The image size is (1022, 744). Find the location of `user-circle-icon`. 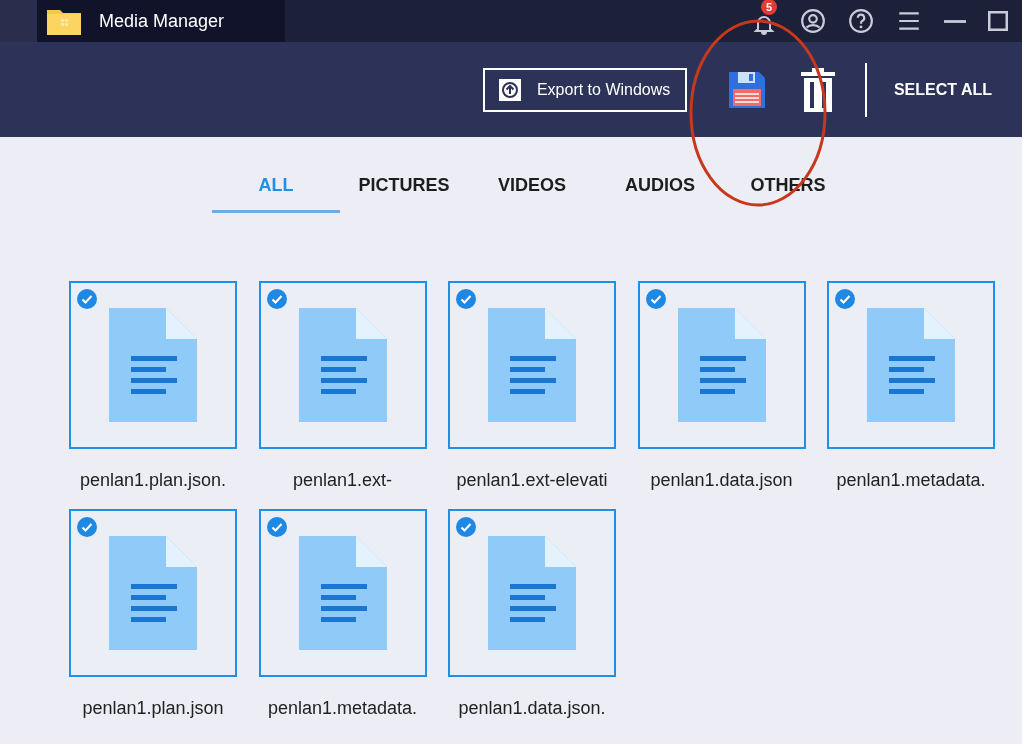

user-circle-icon is located at coordinates (813, 21).